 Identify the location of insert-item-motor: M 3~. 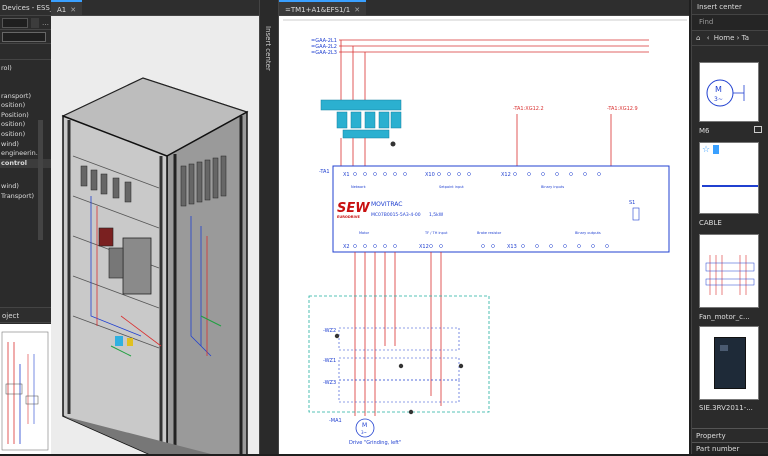
(729, 92).